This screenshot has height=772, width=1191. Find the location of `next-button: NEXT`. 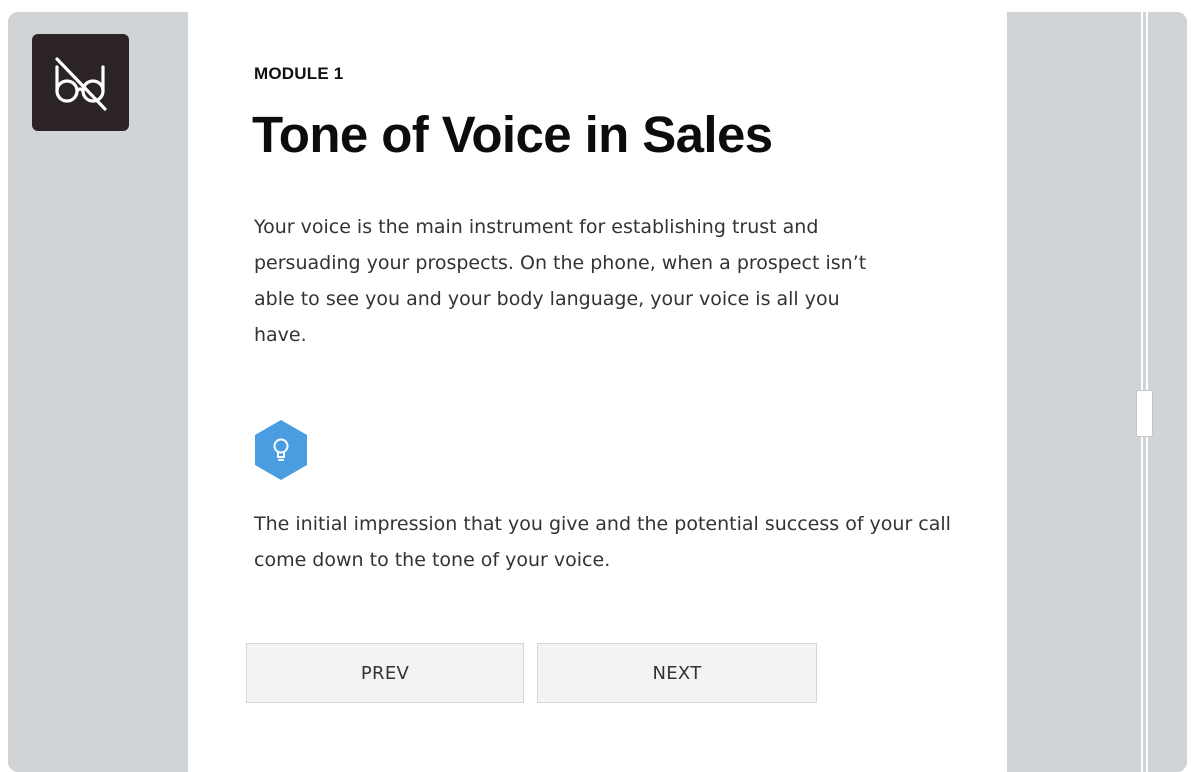

next-button: NEXT is located at coordinates (677, 673).